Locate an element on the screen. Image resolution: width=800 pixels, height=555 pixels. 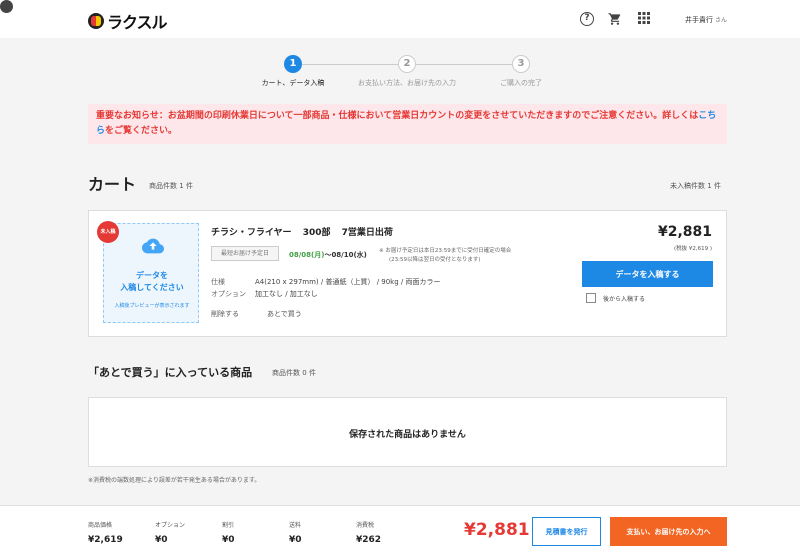
logo: ラクスル is located at coordinates (128, 21).